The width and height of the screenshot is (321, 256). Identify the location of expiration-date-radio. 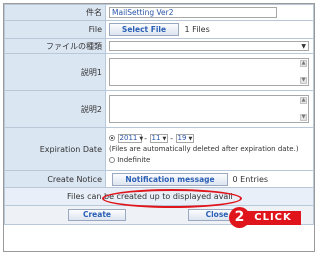
(112, 138).